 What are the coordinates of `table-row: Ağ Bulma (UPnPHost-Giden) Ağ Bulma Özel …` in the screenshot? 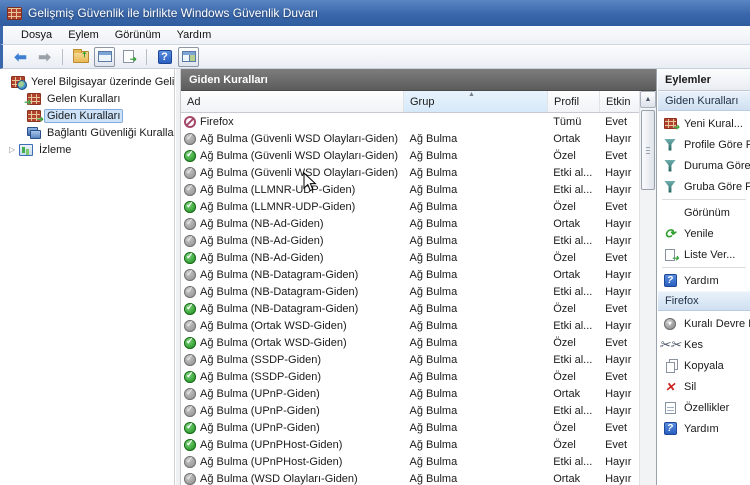 It's located at (410, 444).